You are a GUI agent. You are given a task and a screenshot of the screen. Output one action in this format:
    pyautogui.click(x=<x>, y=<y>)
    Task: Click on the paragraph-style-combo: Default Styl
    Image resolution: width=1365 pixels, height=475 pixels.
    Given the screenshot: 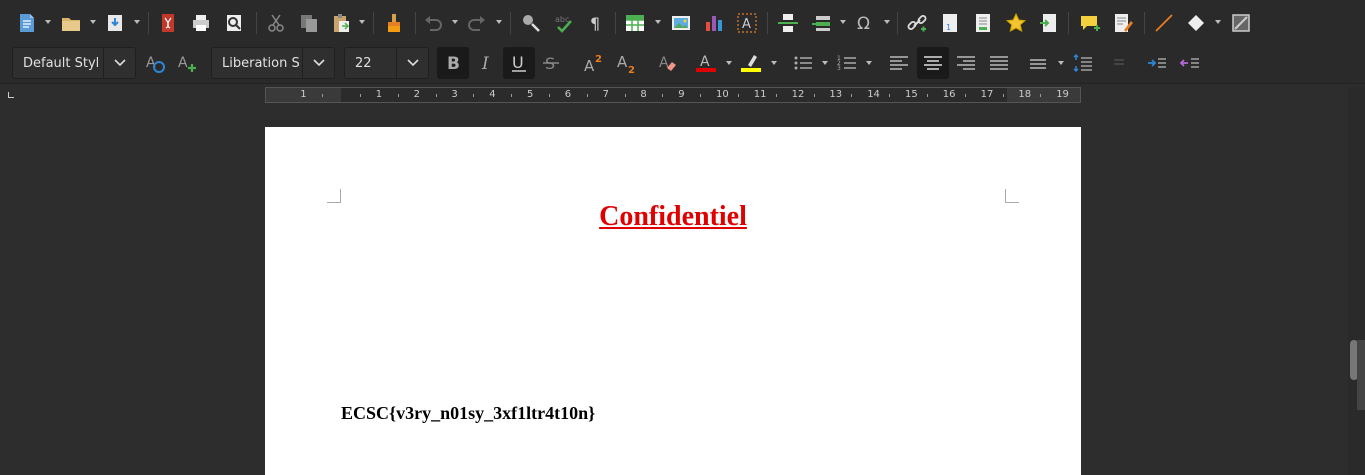 What is the action you would take?
    pyautogui.click(x=74, y=63)
    